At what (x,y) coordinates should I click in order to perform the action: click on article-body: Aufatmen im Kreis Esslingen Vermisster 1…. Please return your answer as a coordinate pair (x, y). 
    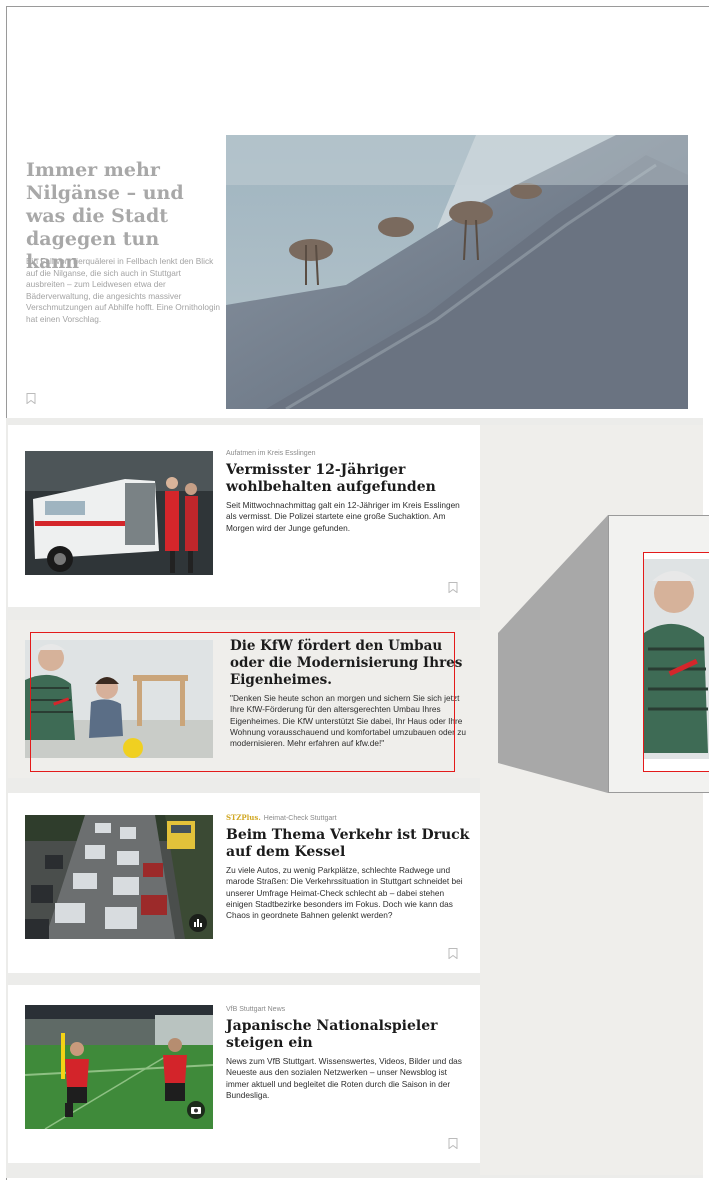
    Looking at the image, I should click on (349, 491).